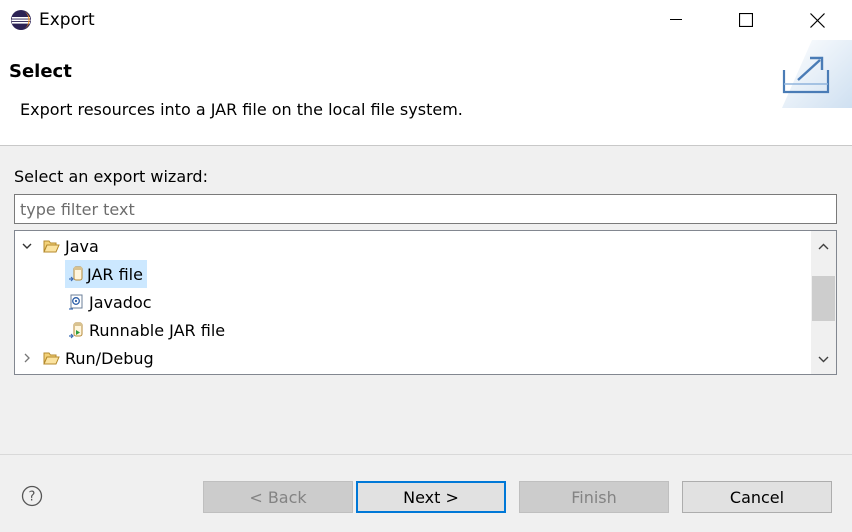 The width and height of the screenshot is (852, 532). I want to click on cancel-button: Cancel, so click(757, 497).